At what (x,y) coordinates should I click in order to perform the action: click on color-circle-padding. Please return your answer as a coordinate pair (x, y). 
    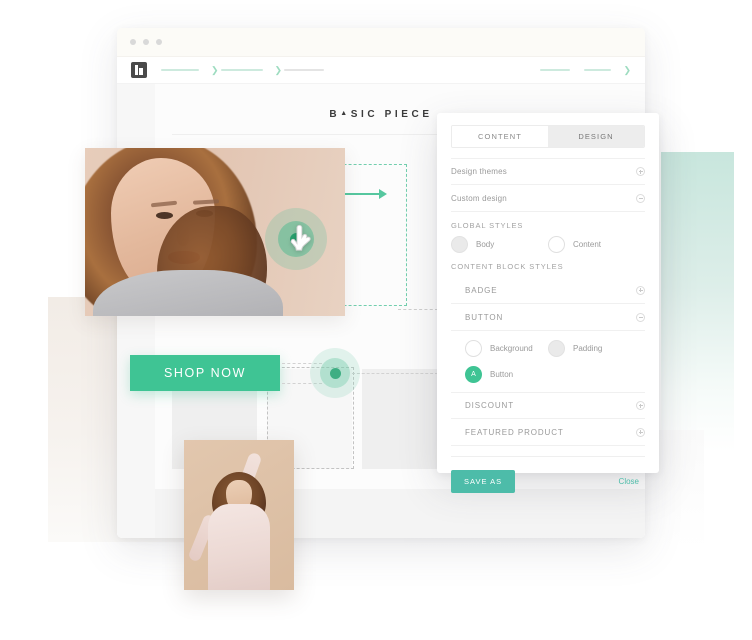
    Looking at the image, I should click on (556, 348).